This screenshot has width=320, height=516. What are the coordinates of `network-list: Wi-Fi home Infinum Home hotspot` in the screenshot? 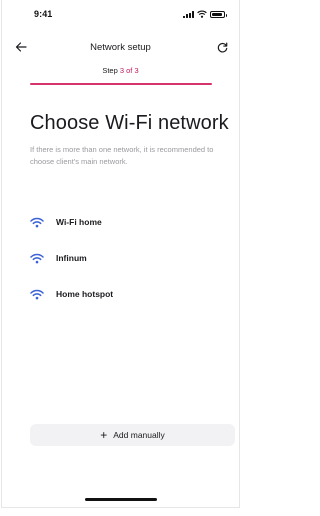 It's located at (124, 267).